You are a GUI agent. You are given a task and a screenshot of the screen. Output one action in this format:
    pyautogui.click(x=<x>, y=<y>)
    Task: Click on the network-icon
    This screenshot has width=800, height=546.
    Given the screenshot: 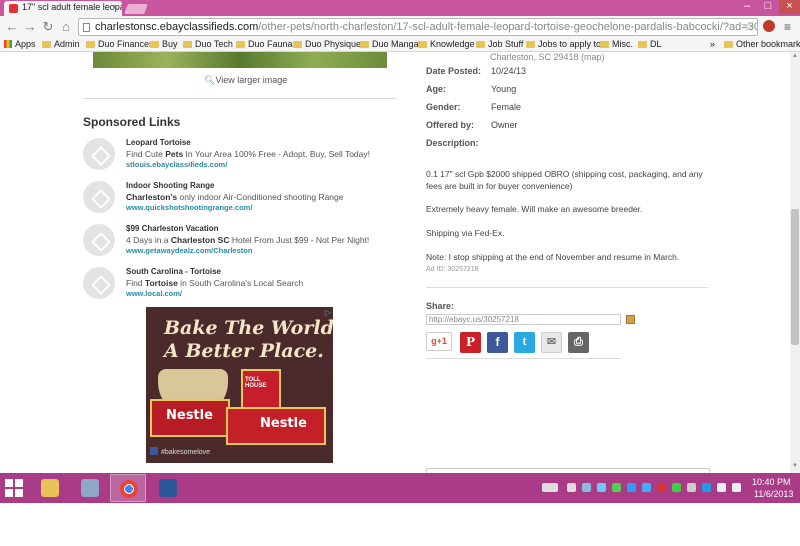 What is the action you would take?
    pyautogui.click(x=721, y=487)
    